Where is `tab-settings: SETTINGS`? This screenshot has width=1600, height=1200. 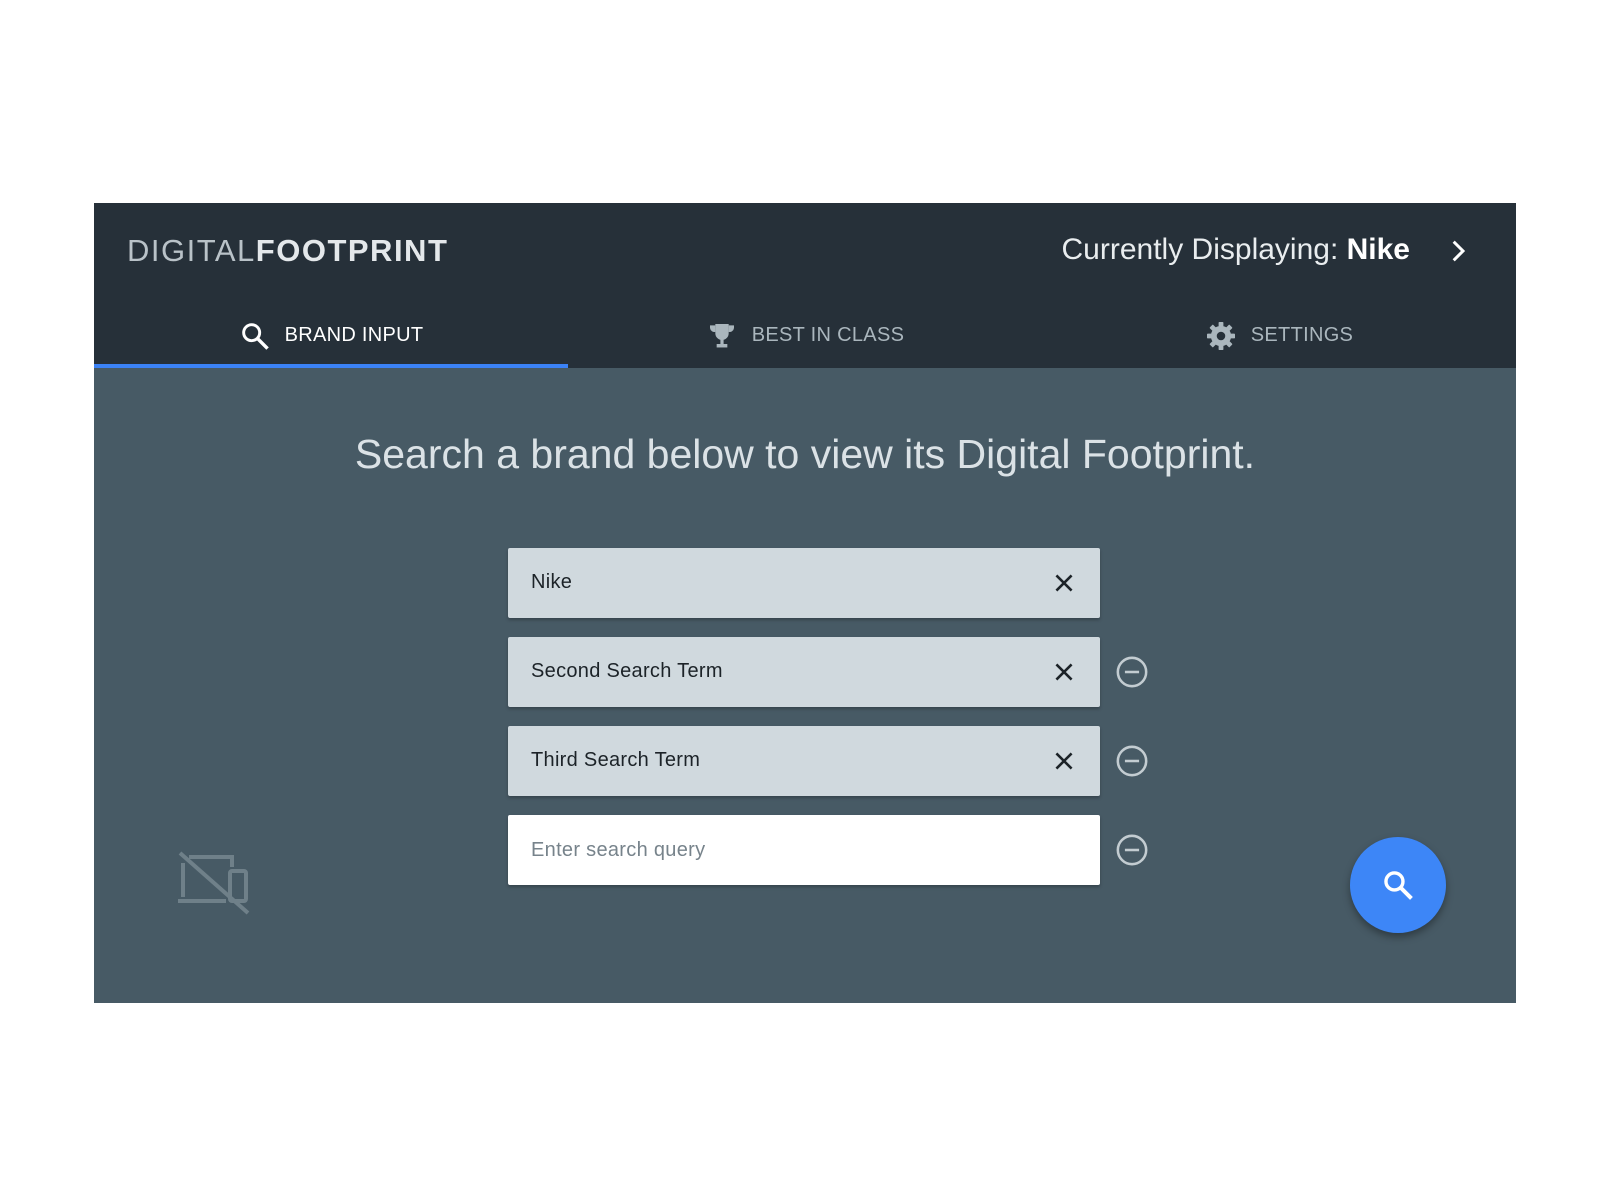
tab-settings: SETTINGS is located at coordinates (1279, 335).